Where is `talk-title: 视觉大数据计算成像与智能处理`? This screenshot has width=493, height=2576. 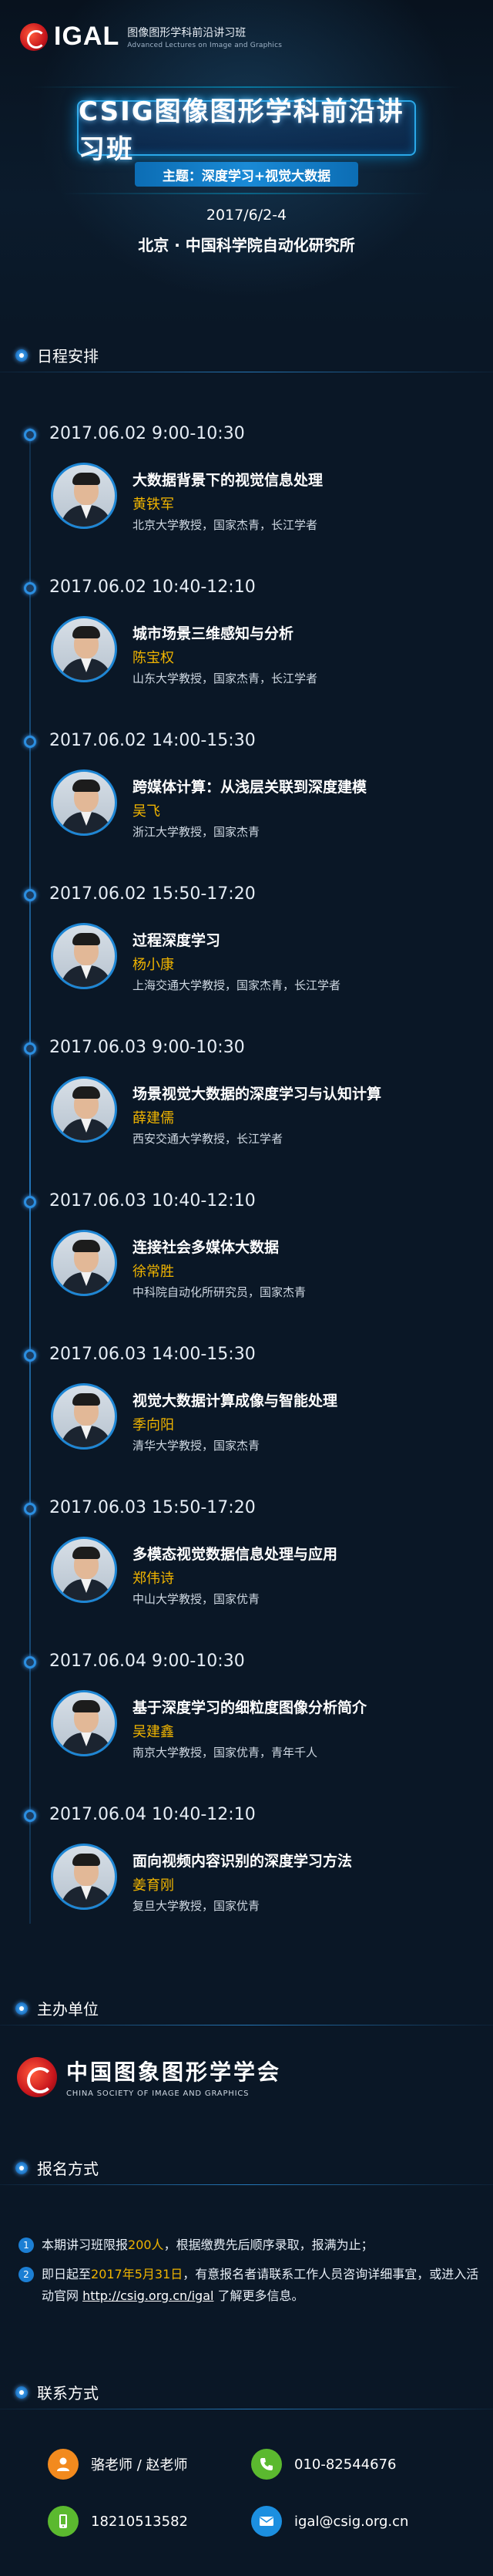
talk-title: 视觉大数据计算成像与智能处理 is located at coordinates (235, 1401).